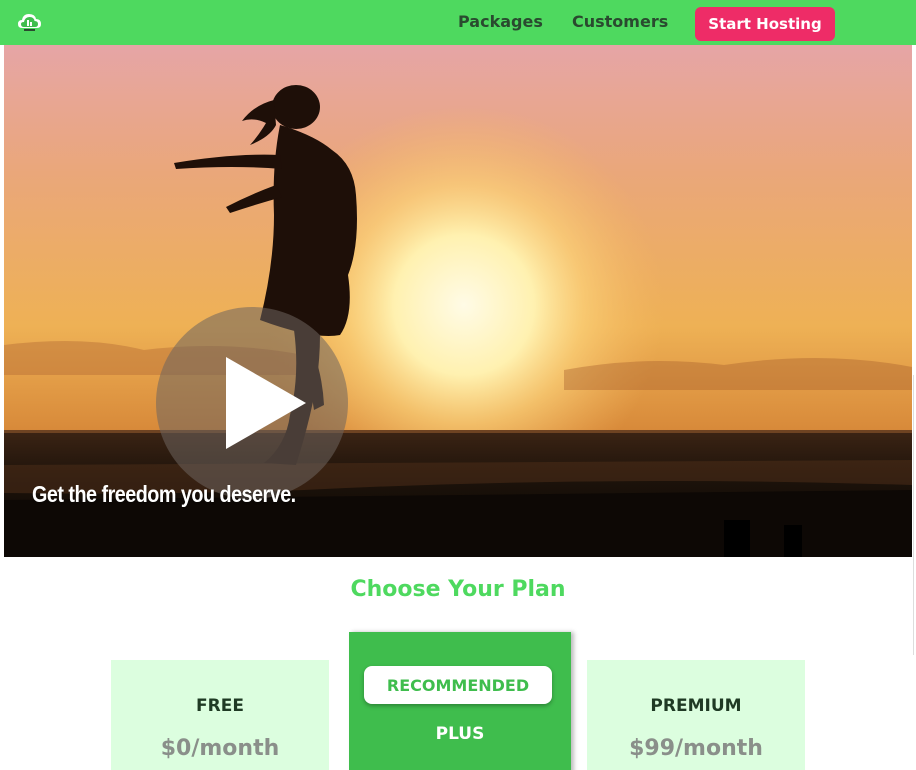 The image size is (916, 770). I want to click on plan-name: PLUS, so click(460, 734).